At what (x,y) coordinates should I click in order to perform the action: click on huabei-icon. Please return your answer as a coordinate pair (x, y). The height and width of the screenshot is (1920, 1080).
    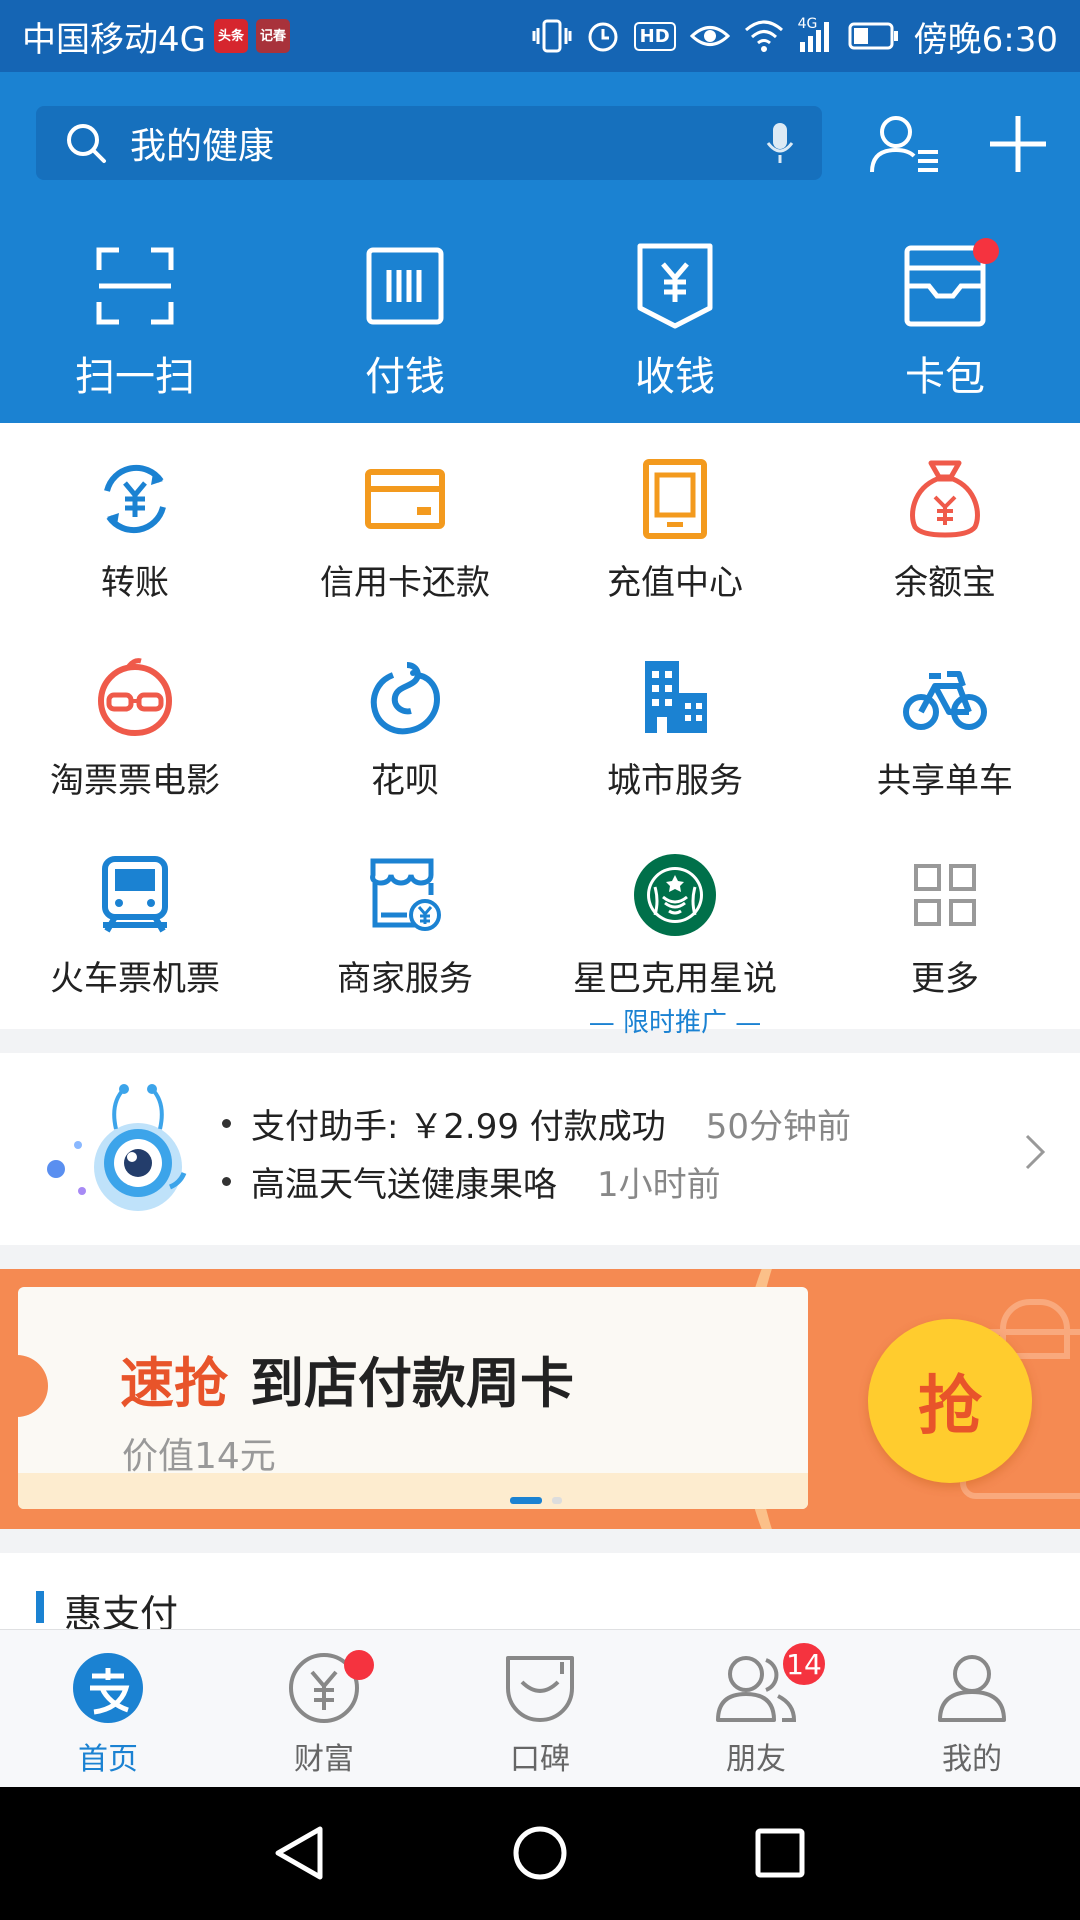
    Looking at the image, I should click on (405, 697).